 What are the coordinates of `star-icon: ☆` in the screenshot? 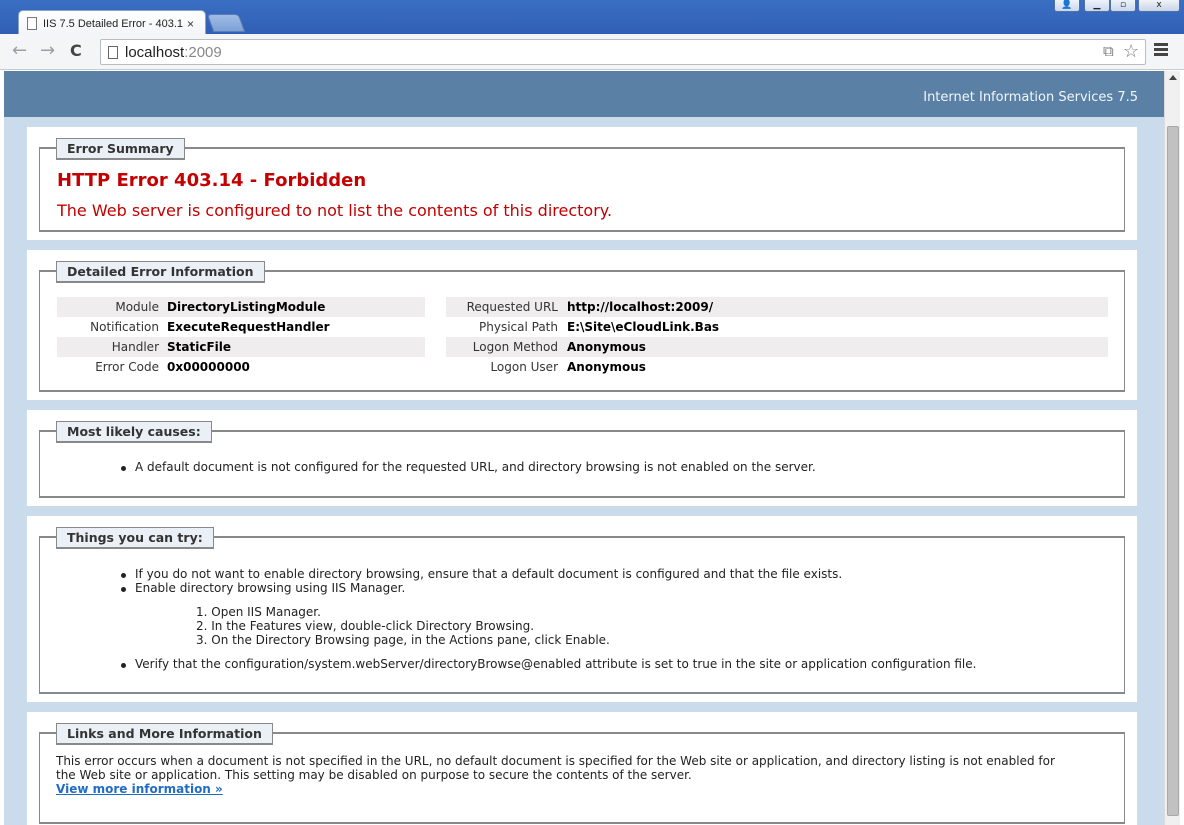 It's located at (1131, 51).